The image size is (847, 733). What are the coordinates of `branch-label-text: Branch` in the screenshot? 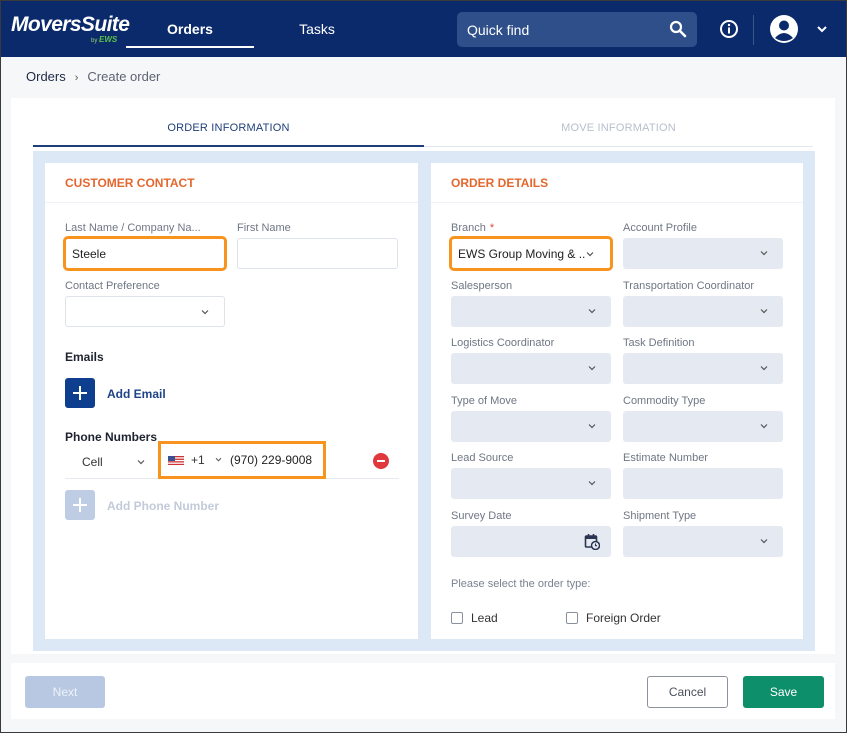 It's located at (468, 228).